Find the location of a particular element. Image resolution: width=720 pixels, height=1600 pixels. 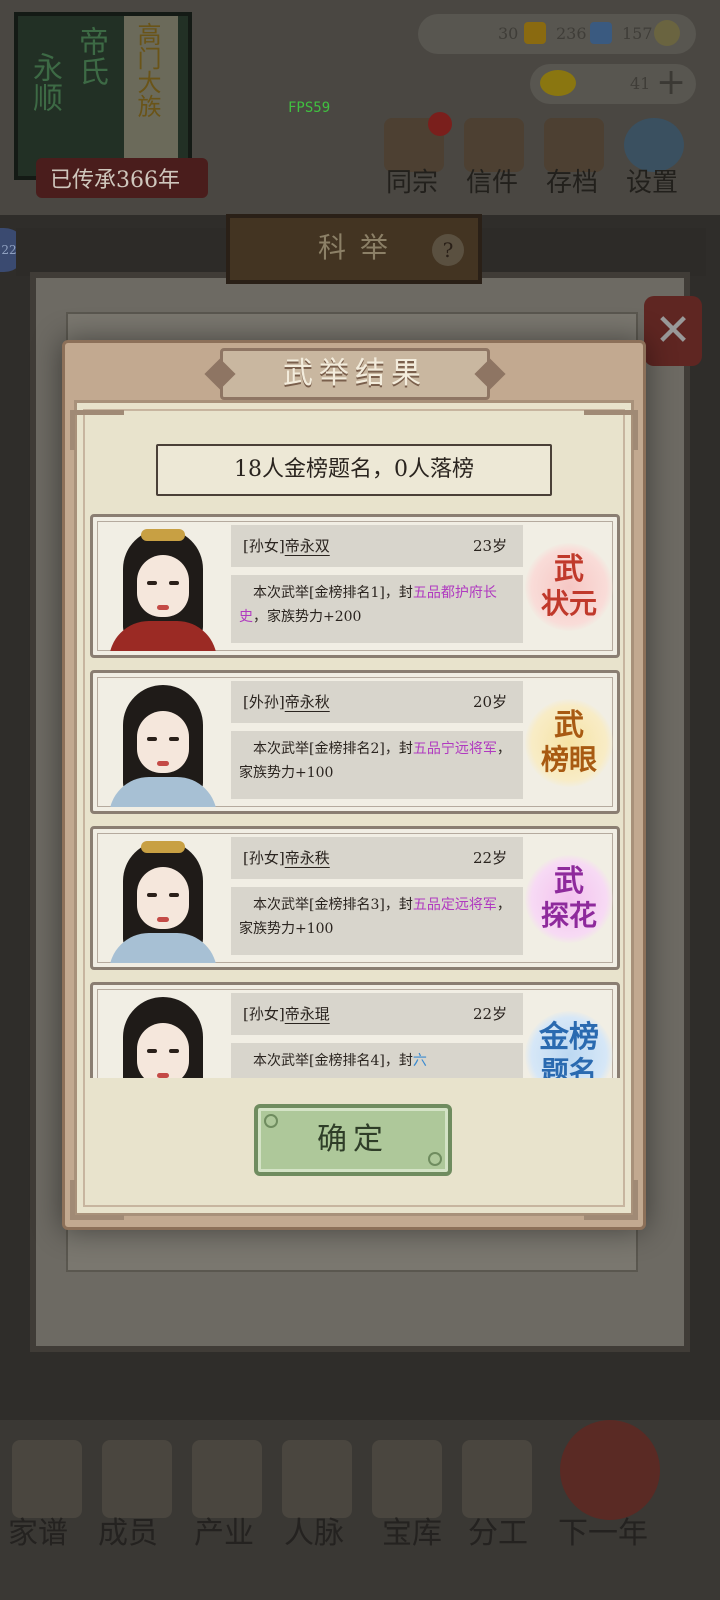

confirm-button is located at coordinates (353, 1140).